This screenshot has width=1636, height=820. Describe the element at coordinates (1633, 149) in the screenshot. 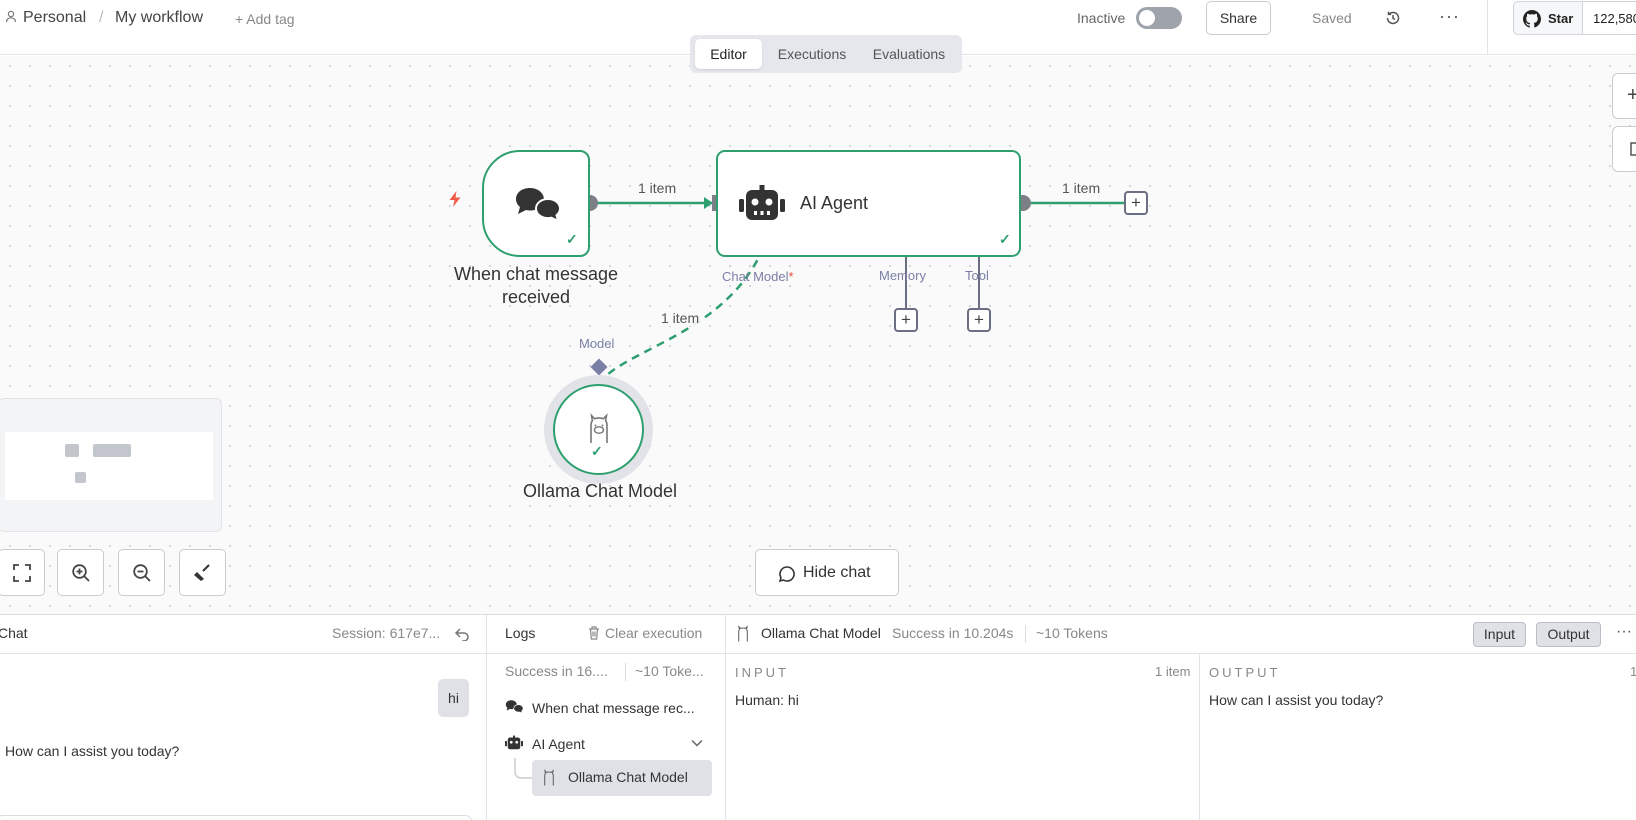

I see `note-icon` at that location.